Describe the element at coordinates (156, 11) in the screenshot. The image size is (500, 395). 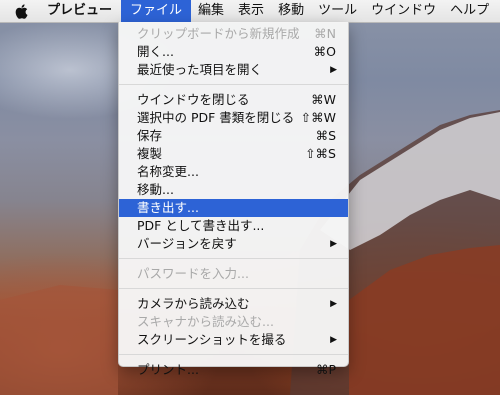
I see `menubar-file: ファイル` at that location.